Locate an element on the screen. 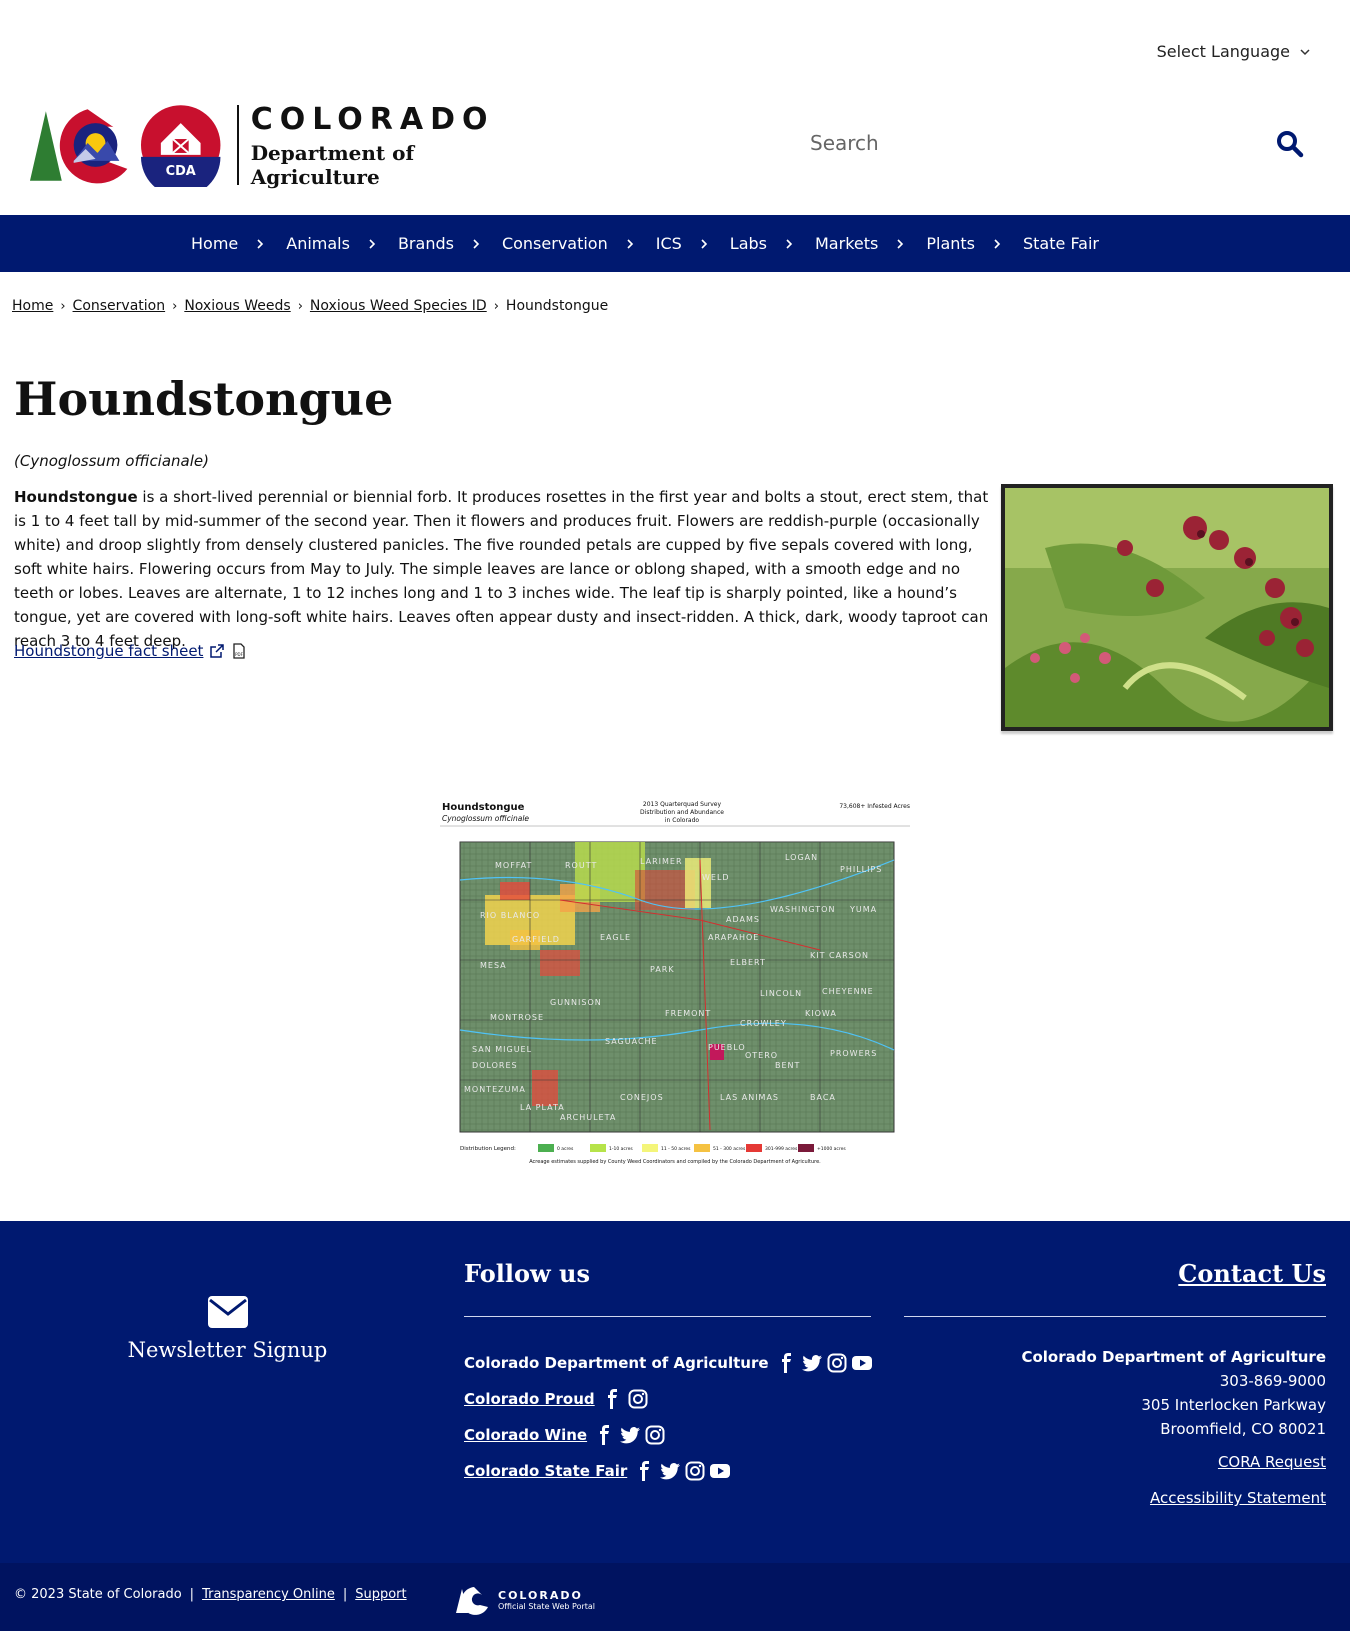  legend-label: 51 - 300 acres is located at coordinates (729, 1149).